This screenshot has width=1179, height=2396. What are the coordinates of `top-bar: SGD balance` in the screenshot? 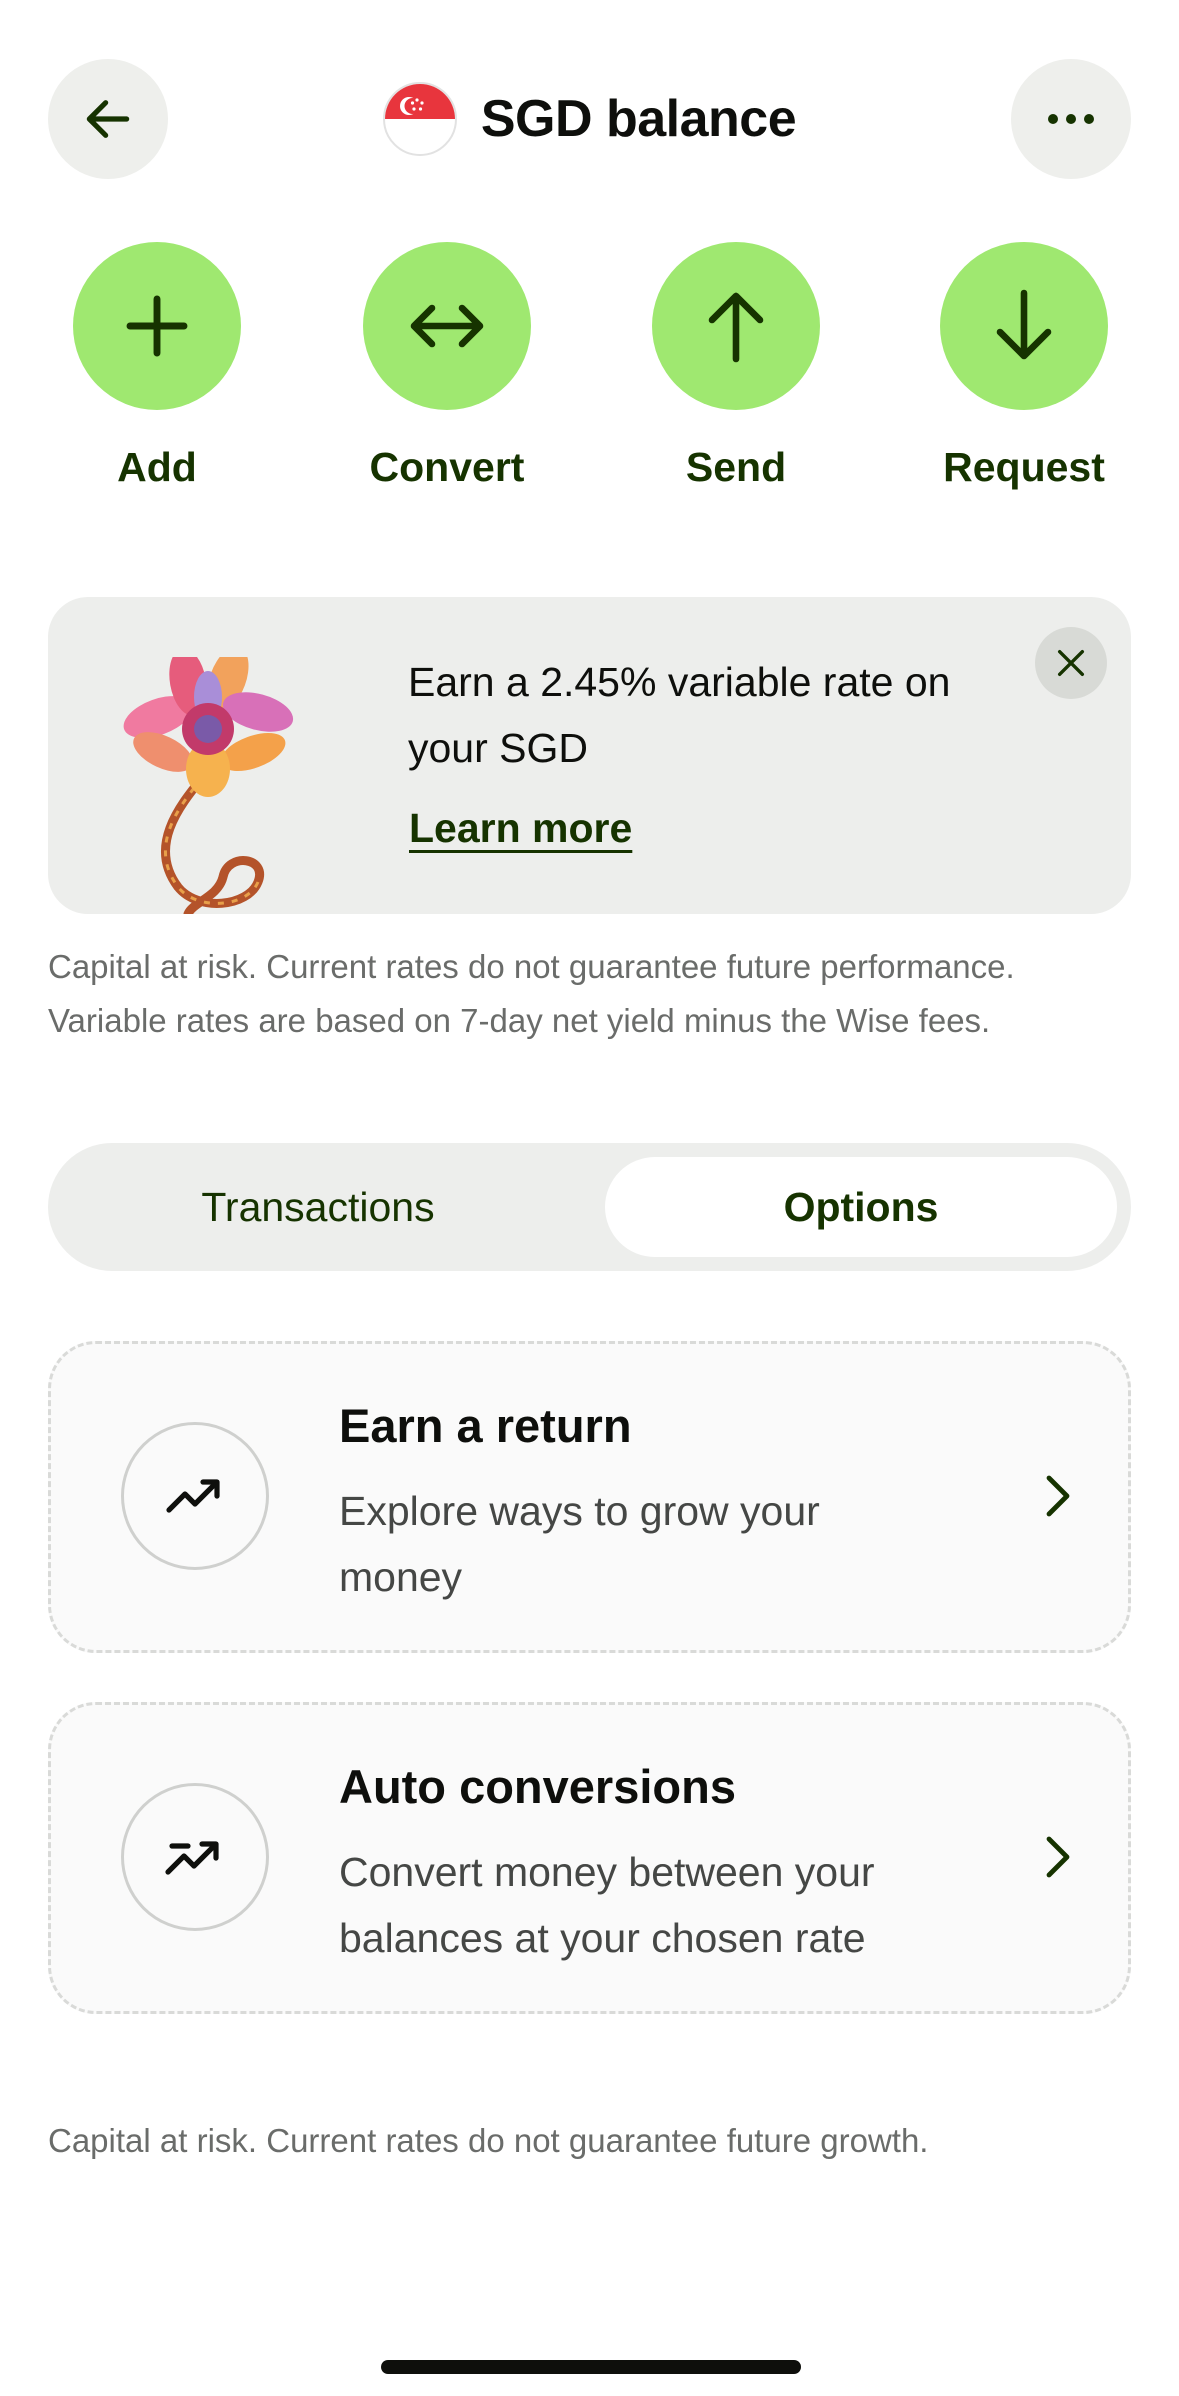 It's located at (589, 119).